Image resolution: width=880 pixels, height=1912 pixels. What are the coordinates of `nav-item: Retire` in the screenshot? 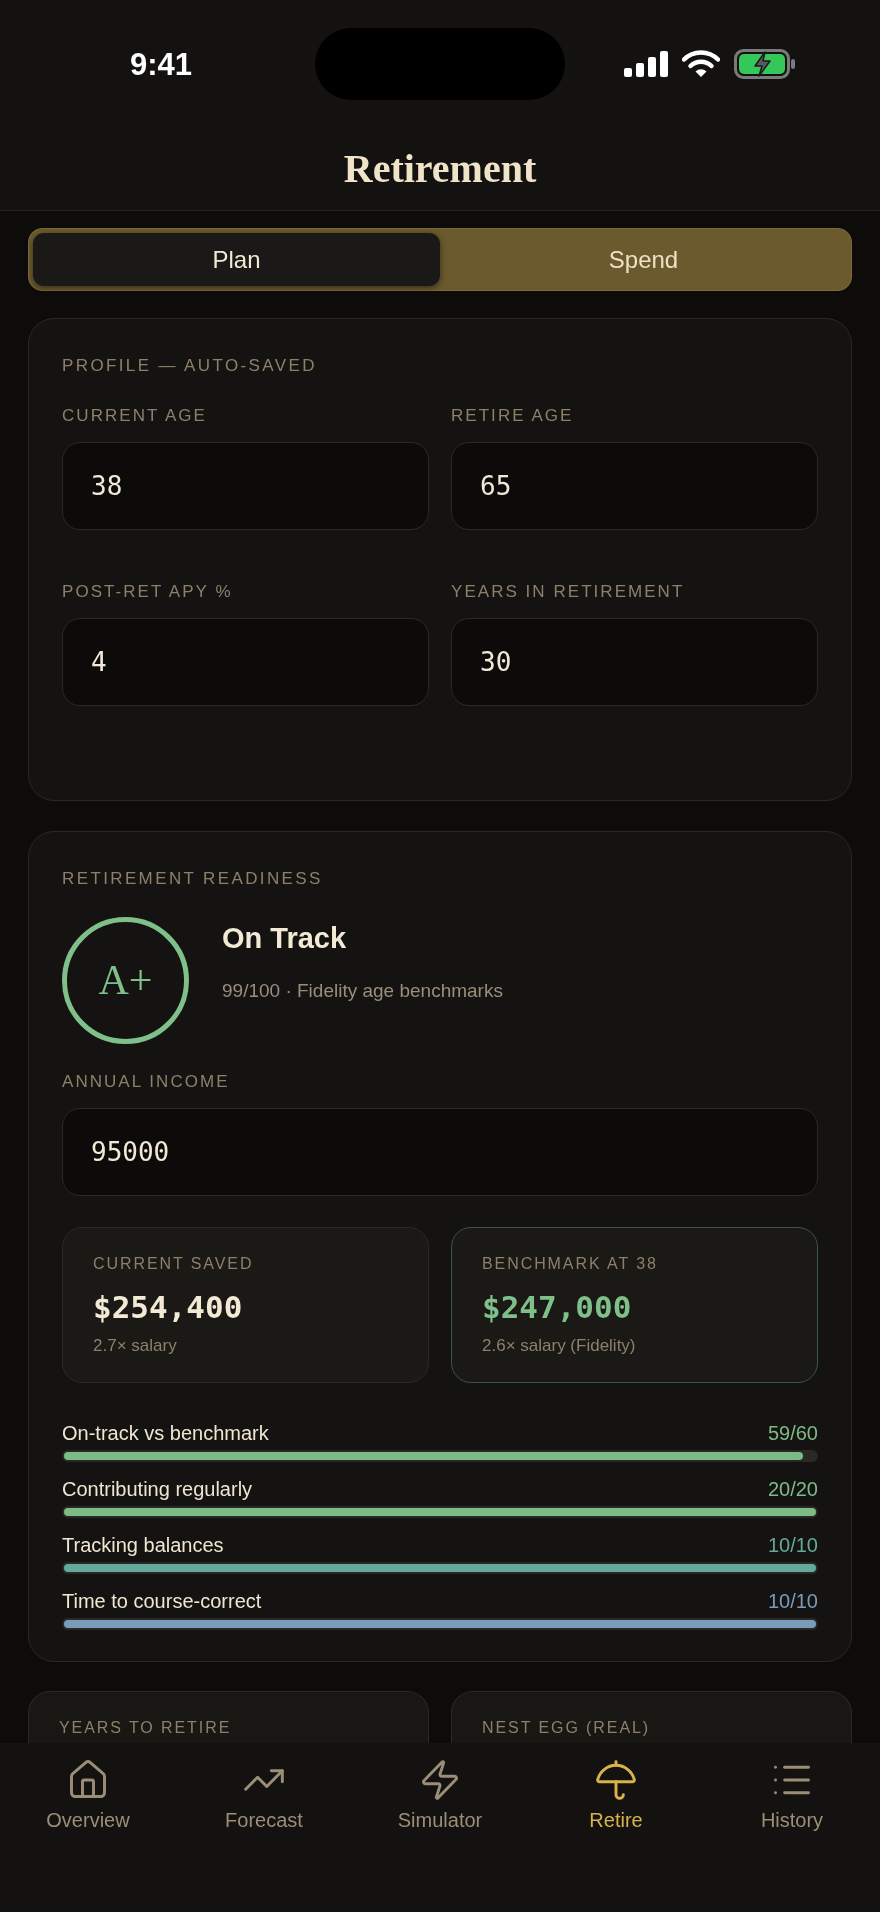 It's located at (616, 1794).